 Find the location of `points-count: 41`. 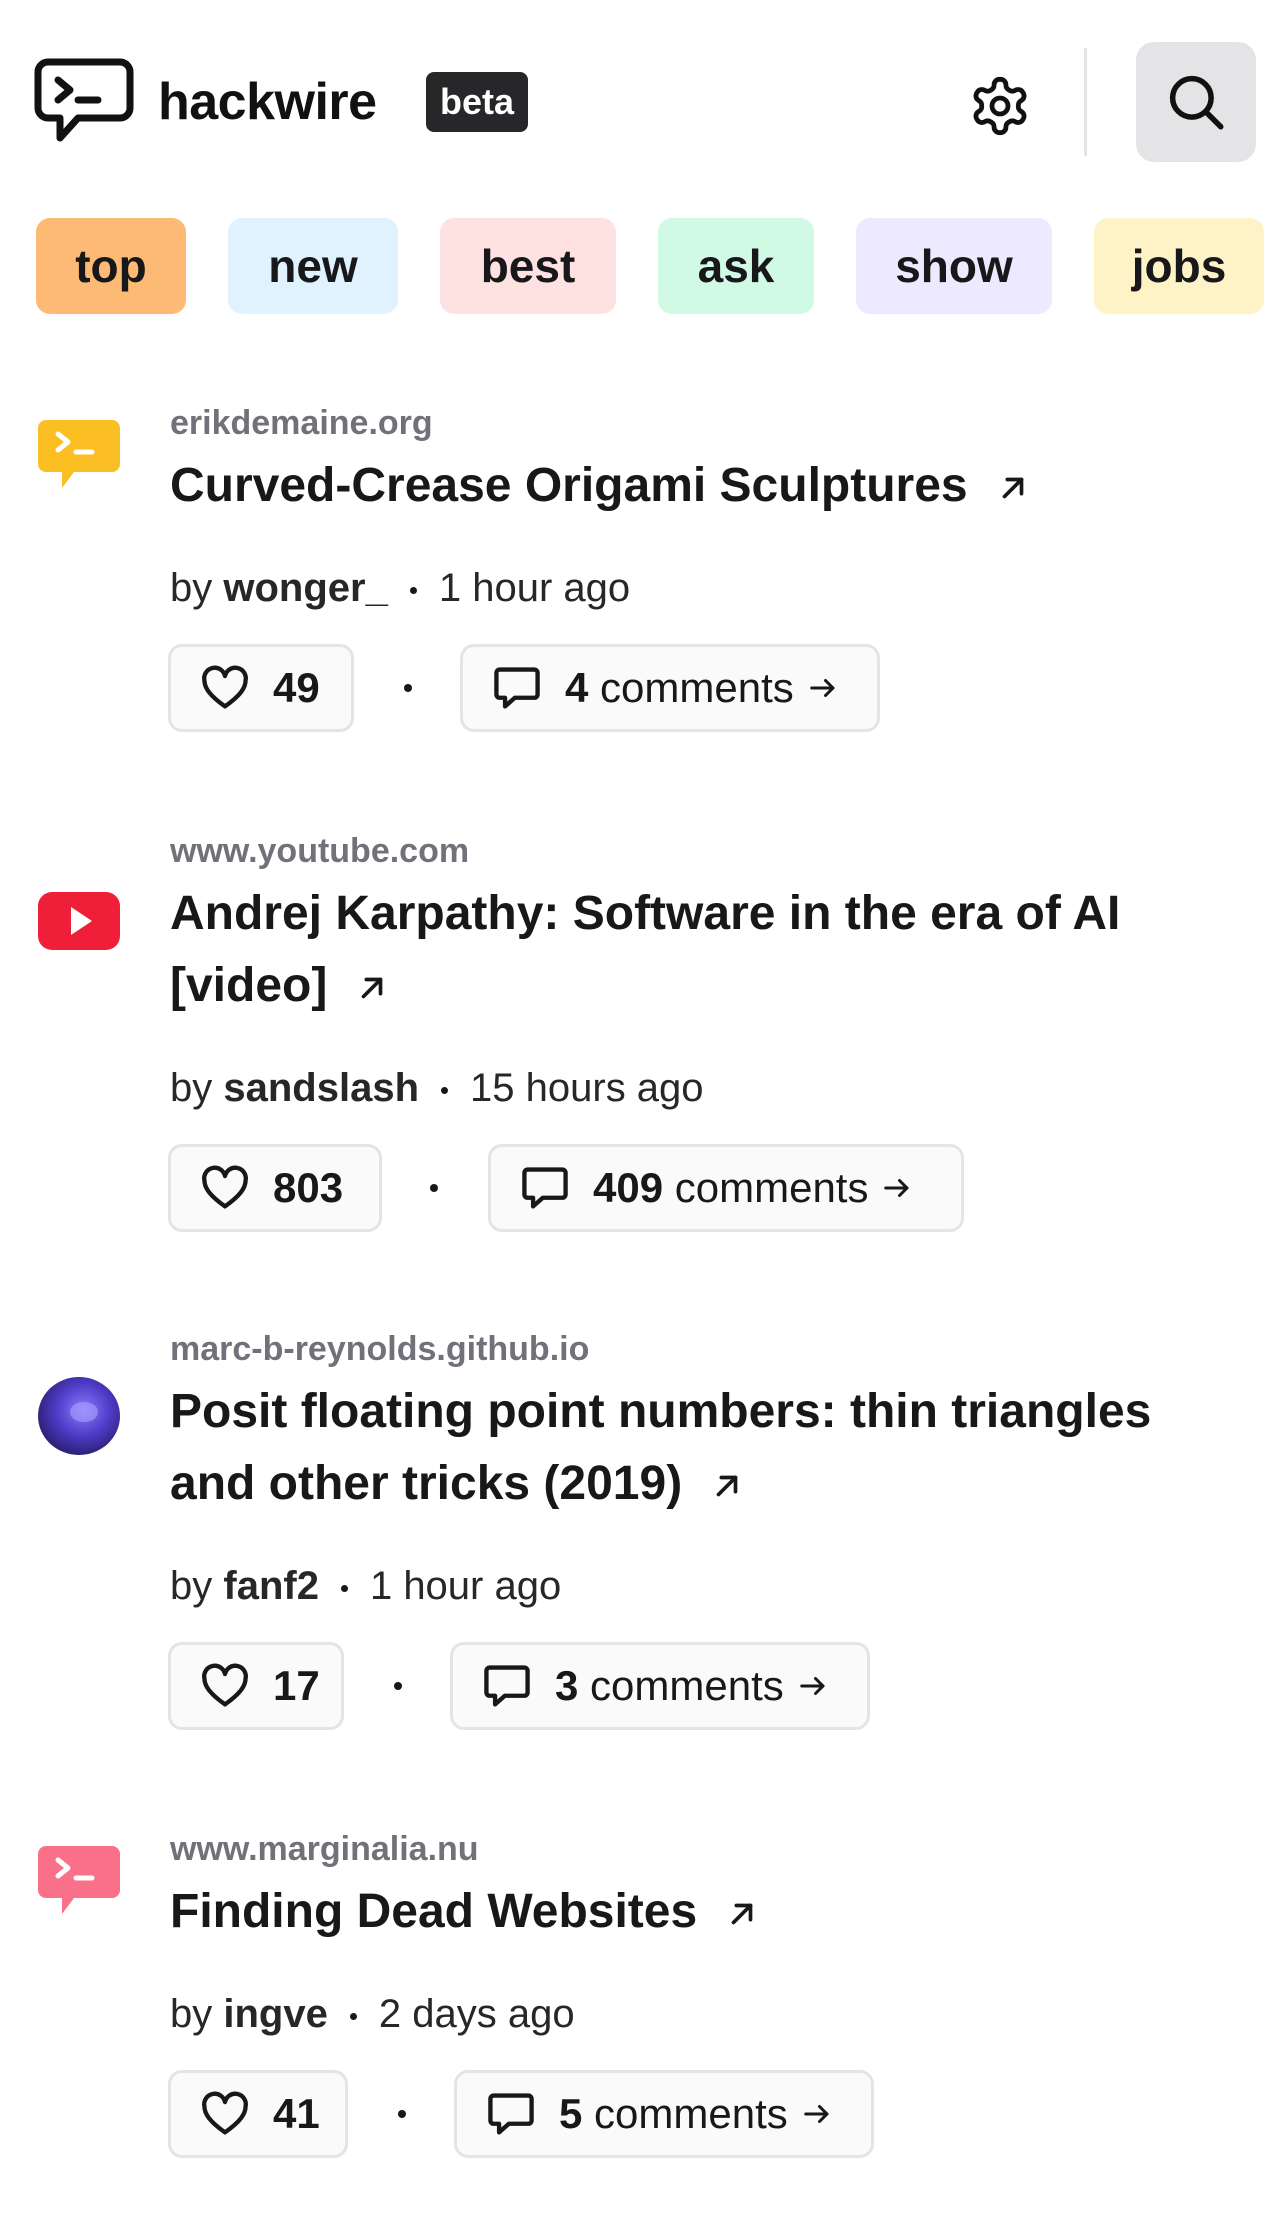

points-count: 41 is located at coordinates (296, 2113).